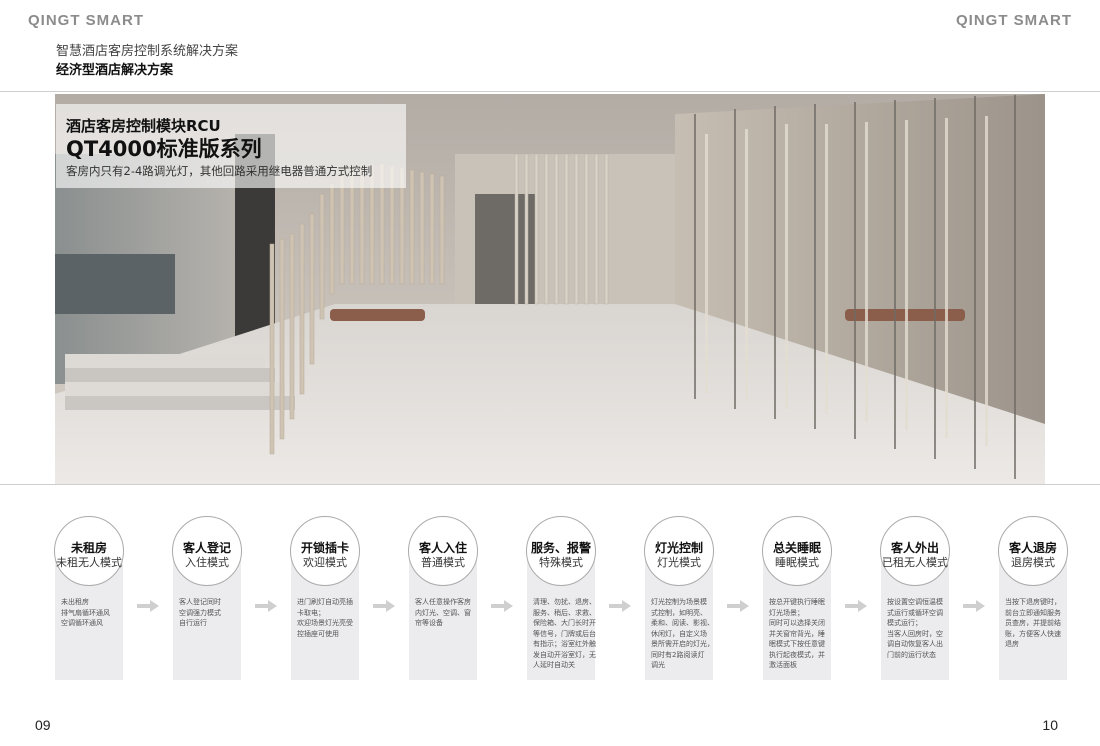  Describe the element at coordinates (147, 51) in the screenshot. I see `page-subtitle: 智慧酒店客房控制系统解决方案` at that location.